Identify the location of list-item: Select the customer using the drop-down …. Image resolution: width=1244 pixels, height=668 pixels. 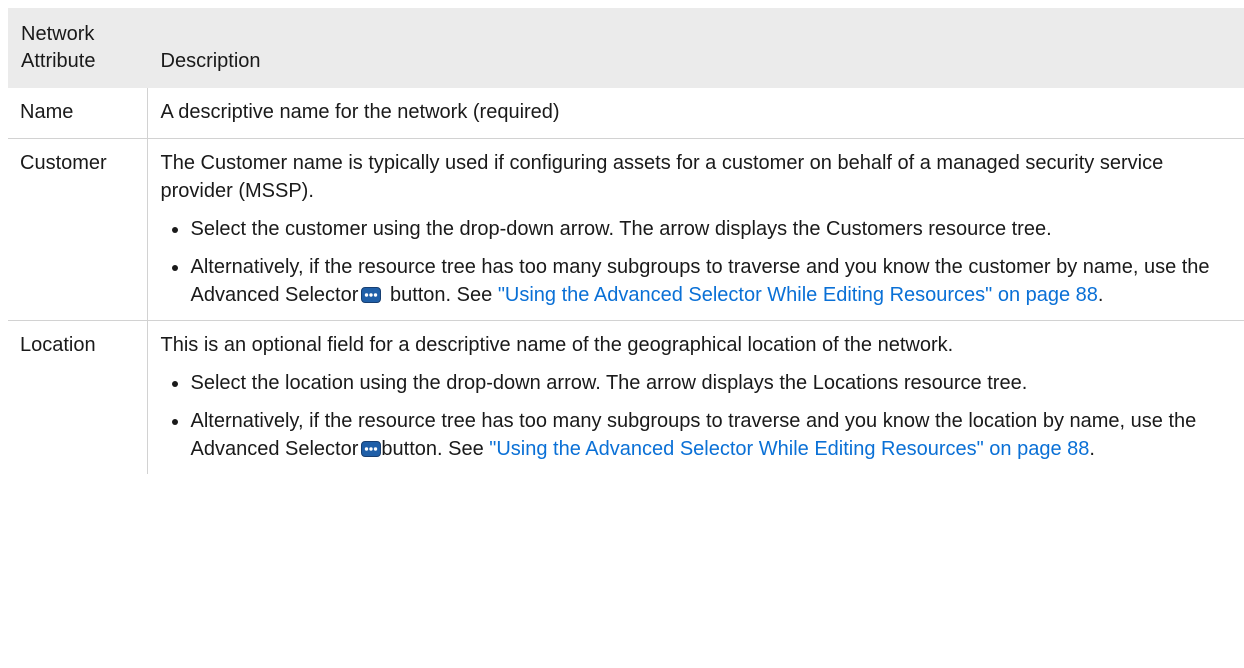
(694, 229).